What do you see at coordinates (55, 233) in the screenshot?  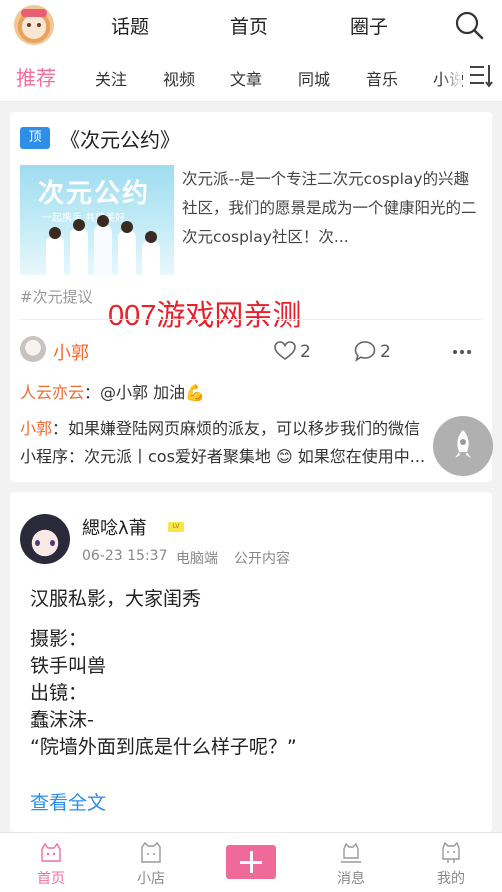 I see `figure-1-head` at bounding box center [55, 233].